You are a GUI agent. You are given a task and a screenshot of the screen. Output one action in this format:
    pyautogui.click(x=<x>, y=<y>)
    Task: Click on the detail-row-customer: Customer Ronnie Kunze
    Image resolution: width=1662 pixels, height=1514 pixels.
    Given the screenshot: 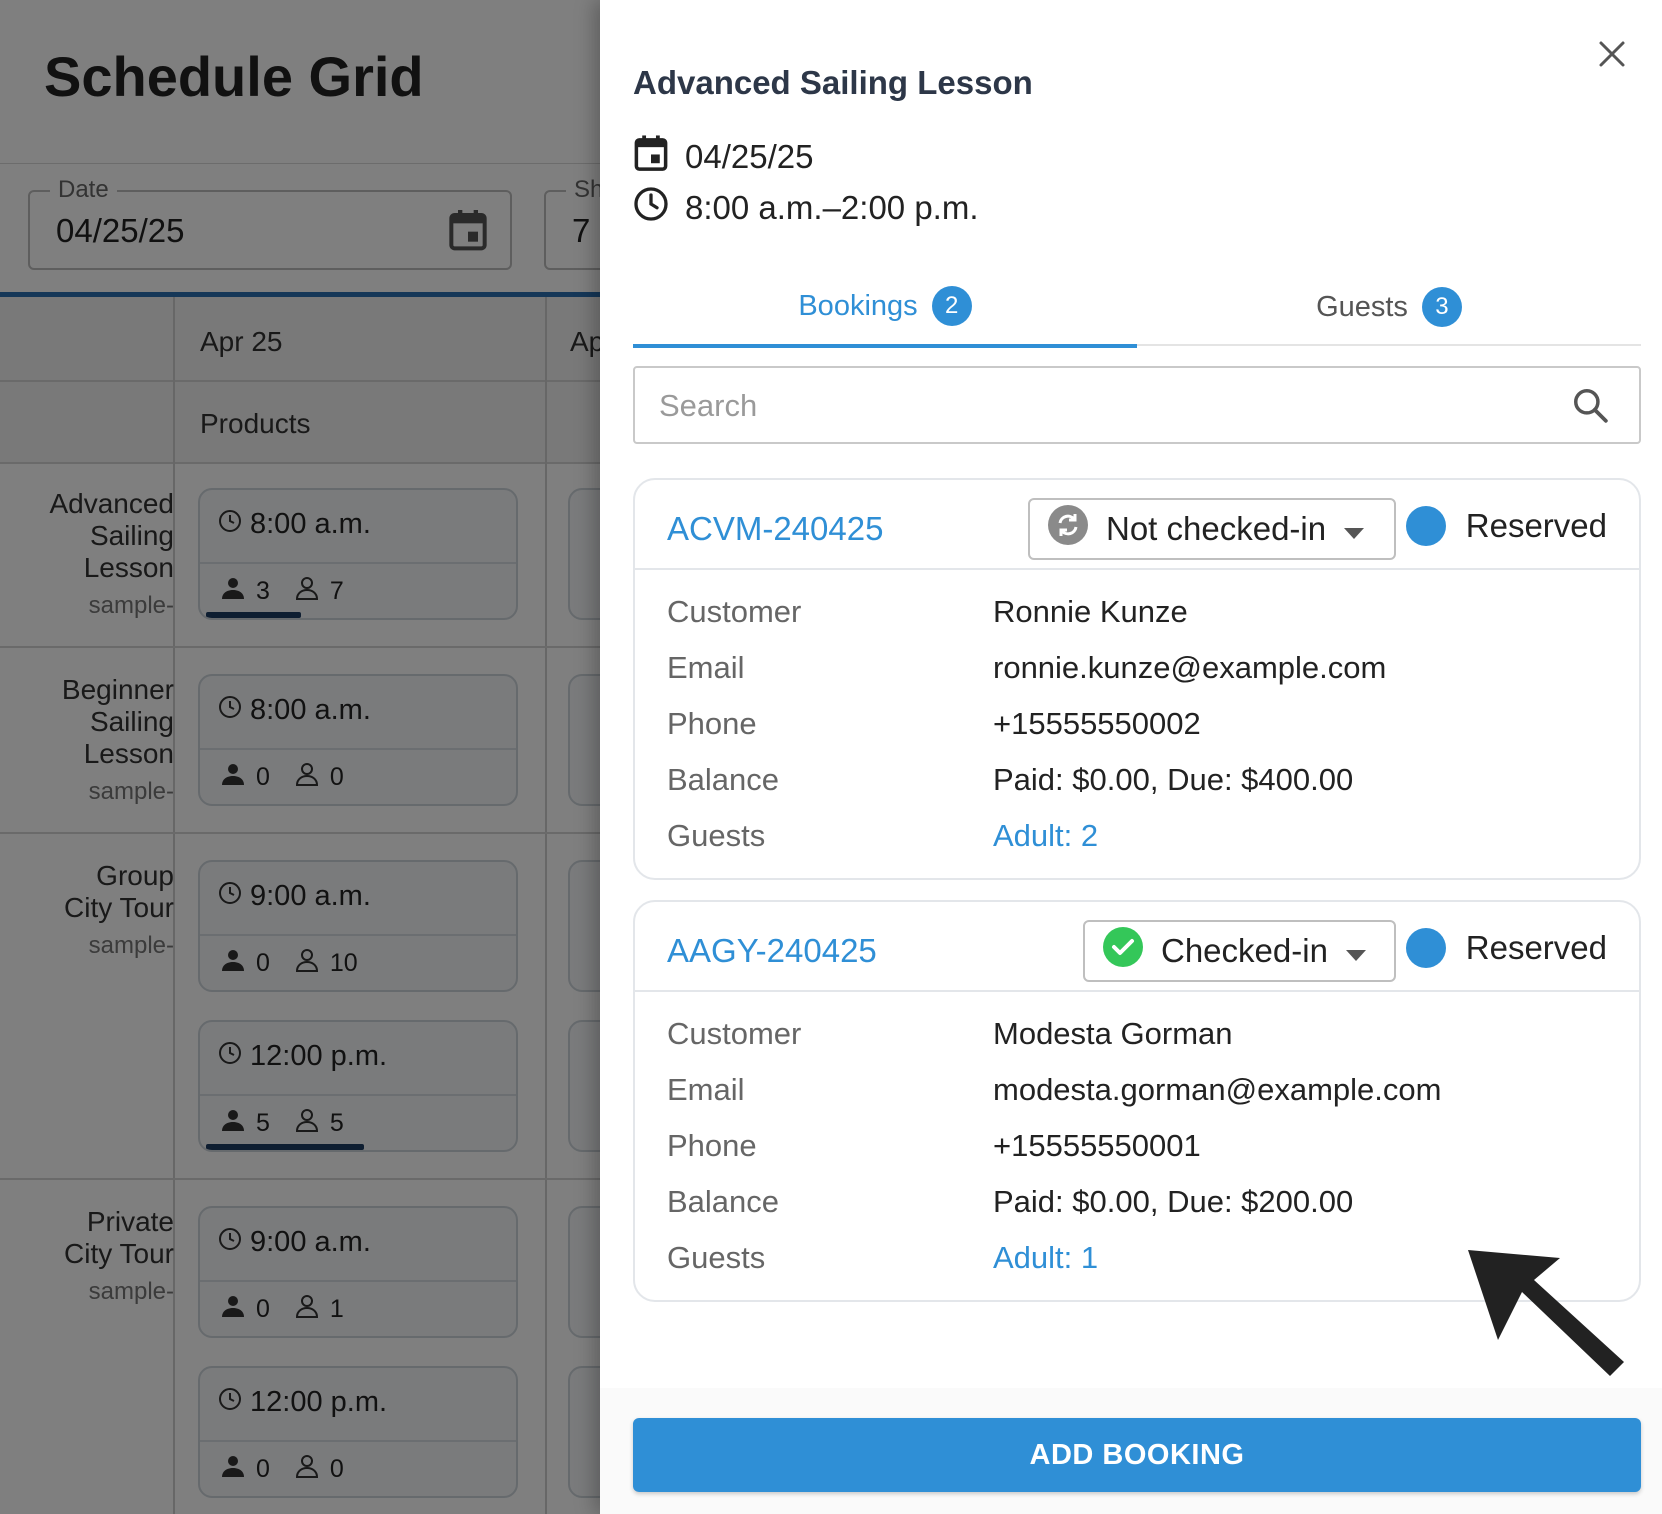 What is the action you would take?
    pyautogui.click(x=1137, y=612)
    